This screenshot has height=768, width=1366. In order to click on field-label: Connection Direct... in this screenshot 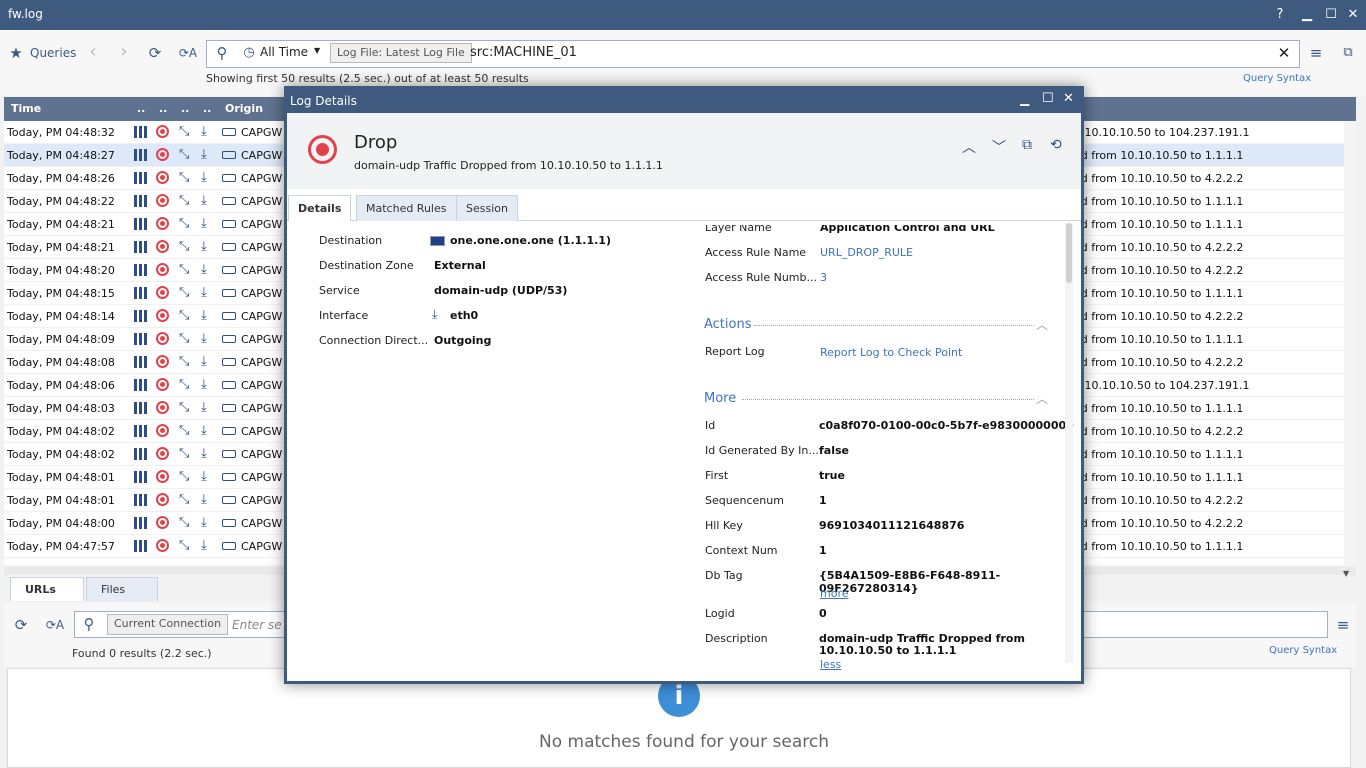, I will do `click(374, 340)`.